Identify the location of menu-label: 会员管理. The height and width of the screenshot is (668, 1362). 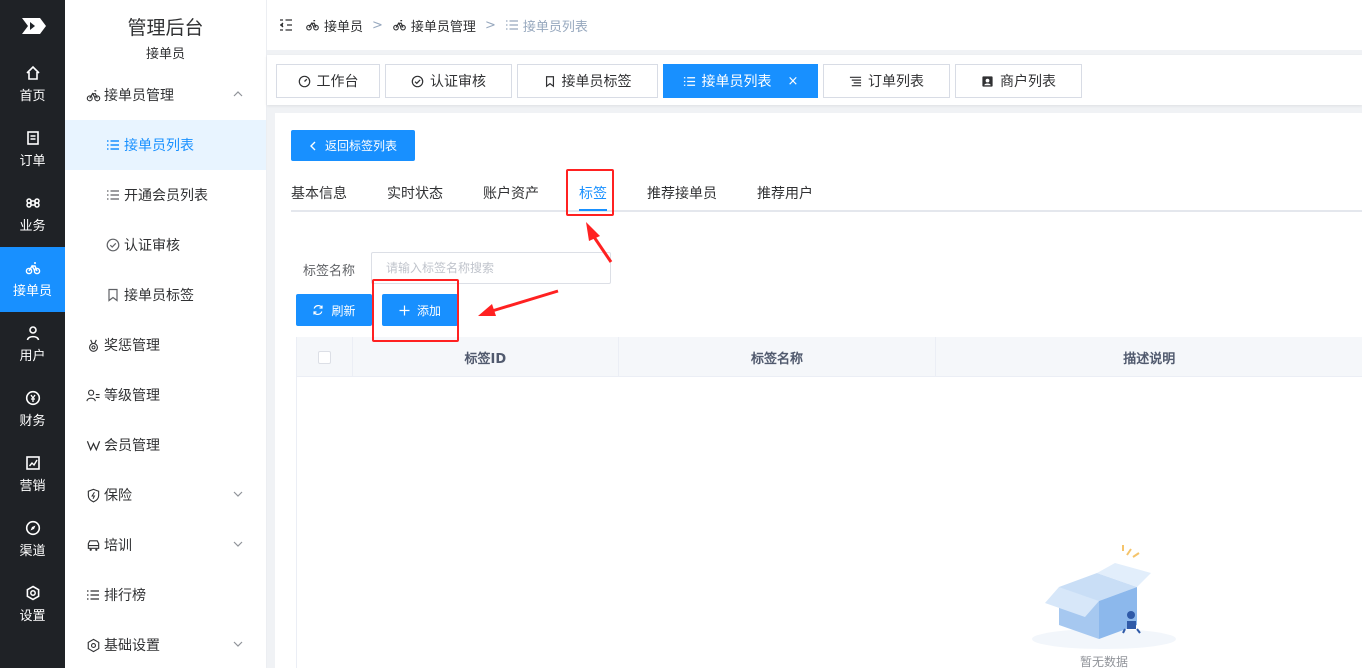
(132, 446).